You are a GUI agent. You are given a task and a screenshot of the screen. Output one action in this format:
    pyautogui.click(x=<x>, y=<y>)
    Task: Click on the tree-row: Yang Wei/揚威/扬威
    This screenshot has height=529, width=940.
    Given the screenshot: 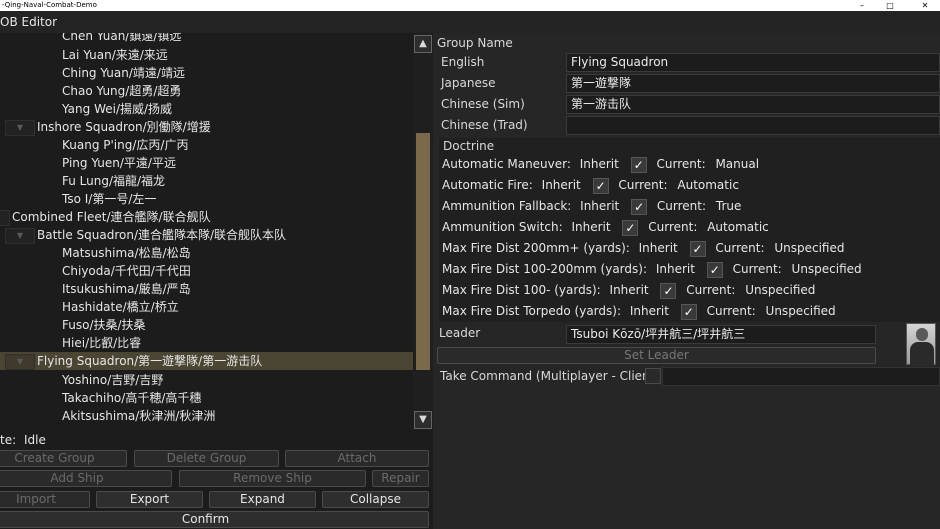 What is the action you would take?
    pyautogui.click(x=206, y=109)
    